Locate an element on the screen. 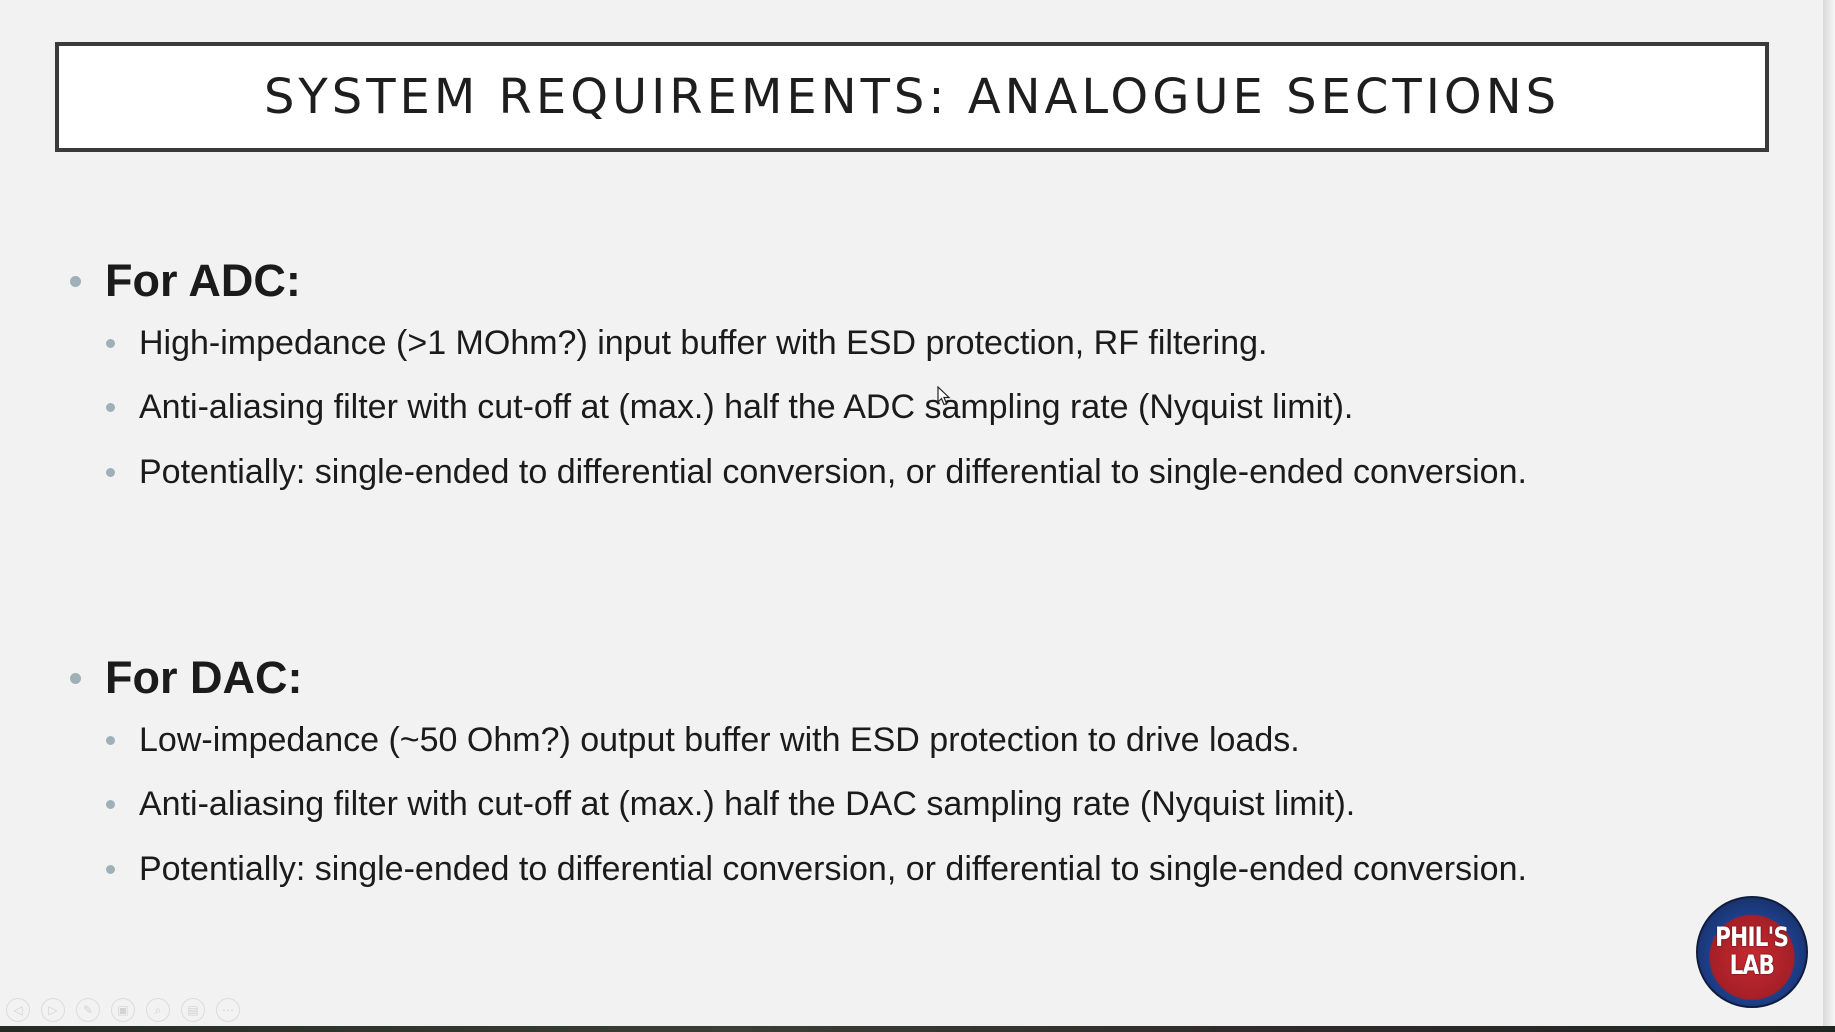 The image size is (1835, 1032). slideshow-controls: ◁ ▷ ✎ ▣ ⌕ ▤ ⋯ is located at coordinates (123, 1010).